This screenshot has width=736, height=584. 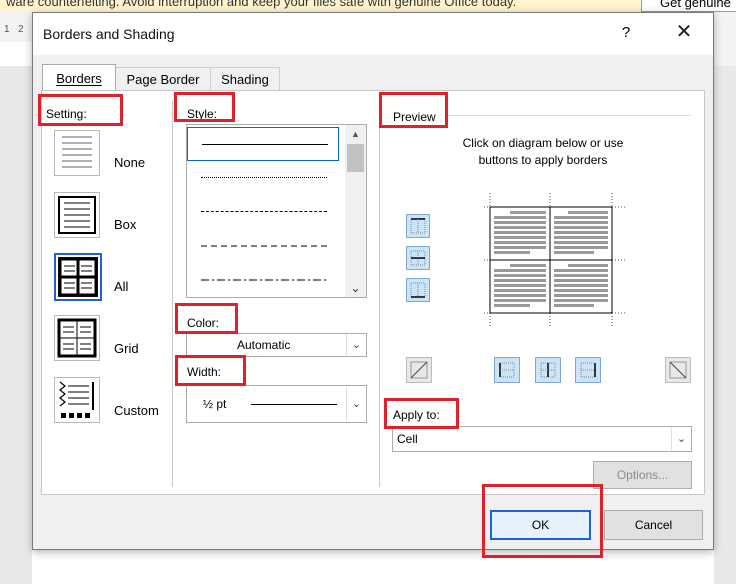 I want to click on inside-vertical-border-button, so click(x=548, y=370).